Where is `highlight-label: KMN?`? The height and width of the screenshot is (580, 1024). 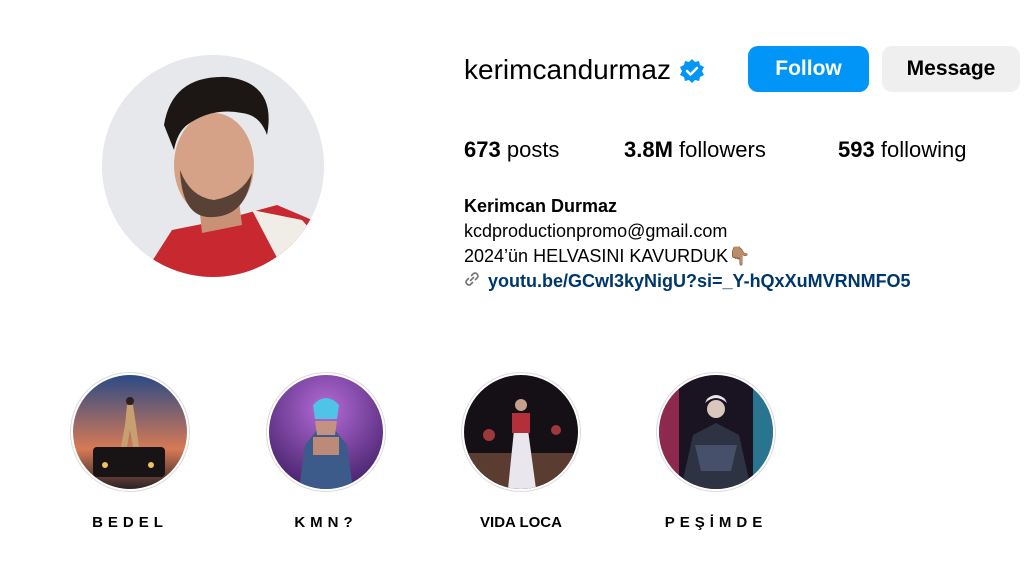 highlight-label: KMN? is located at coordinates (326, 522).